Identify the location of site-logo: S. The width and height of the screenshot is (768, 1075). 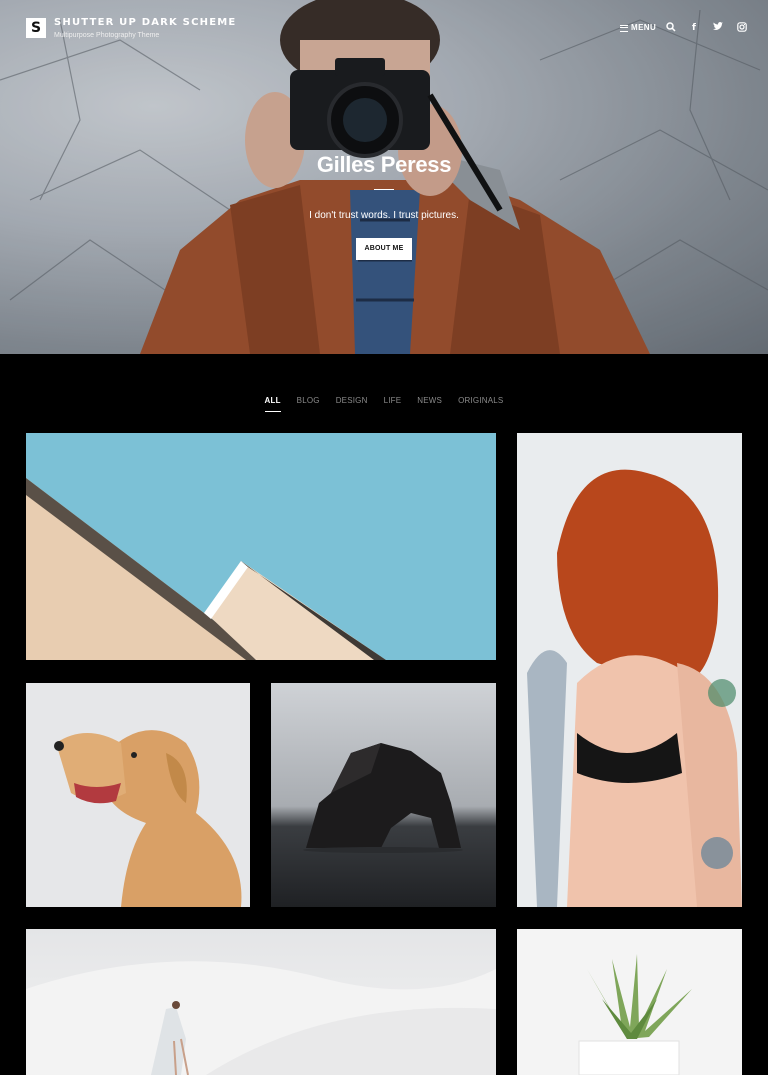
(36, 28).